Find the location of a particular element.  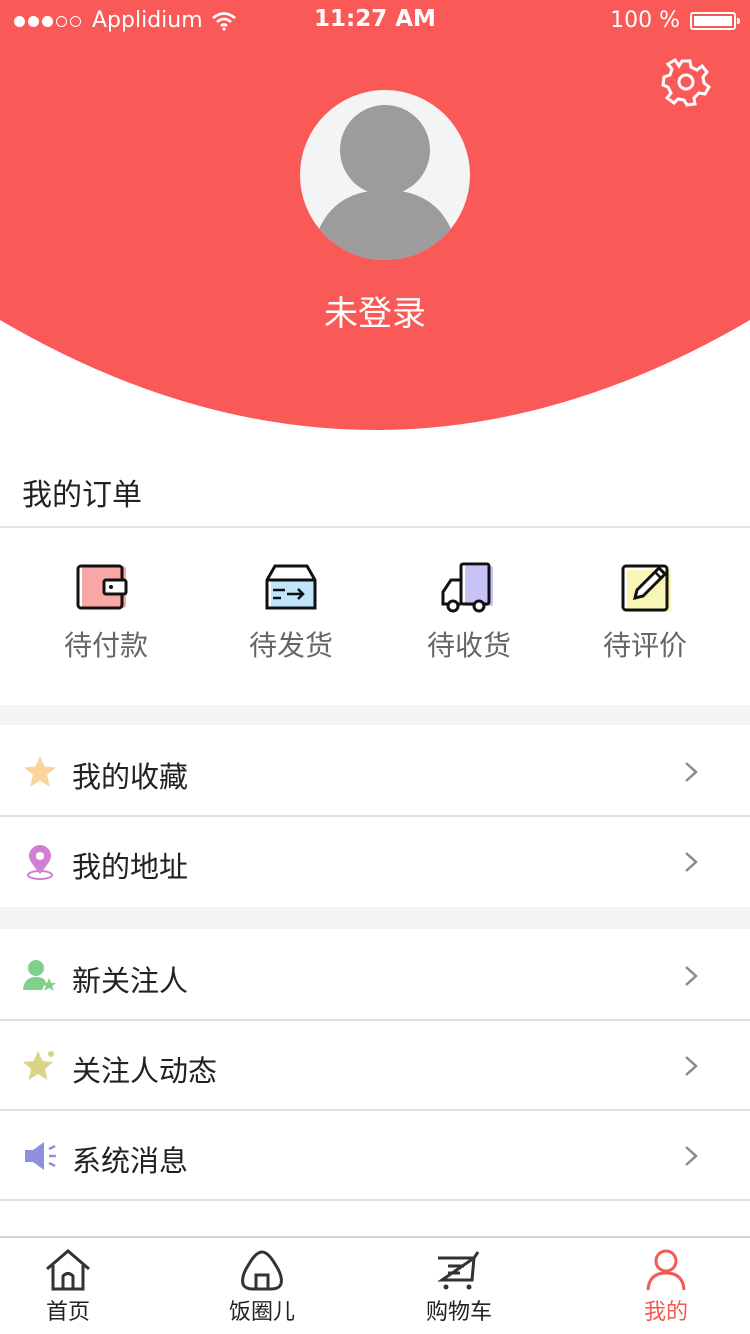

order-label: 待发货 is located at coordinates (290, 645).